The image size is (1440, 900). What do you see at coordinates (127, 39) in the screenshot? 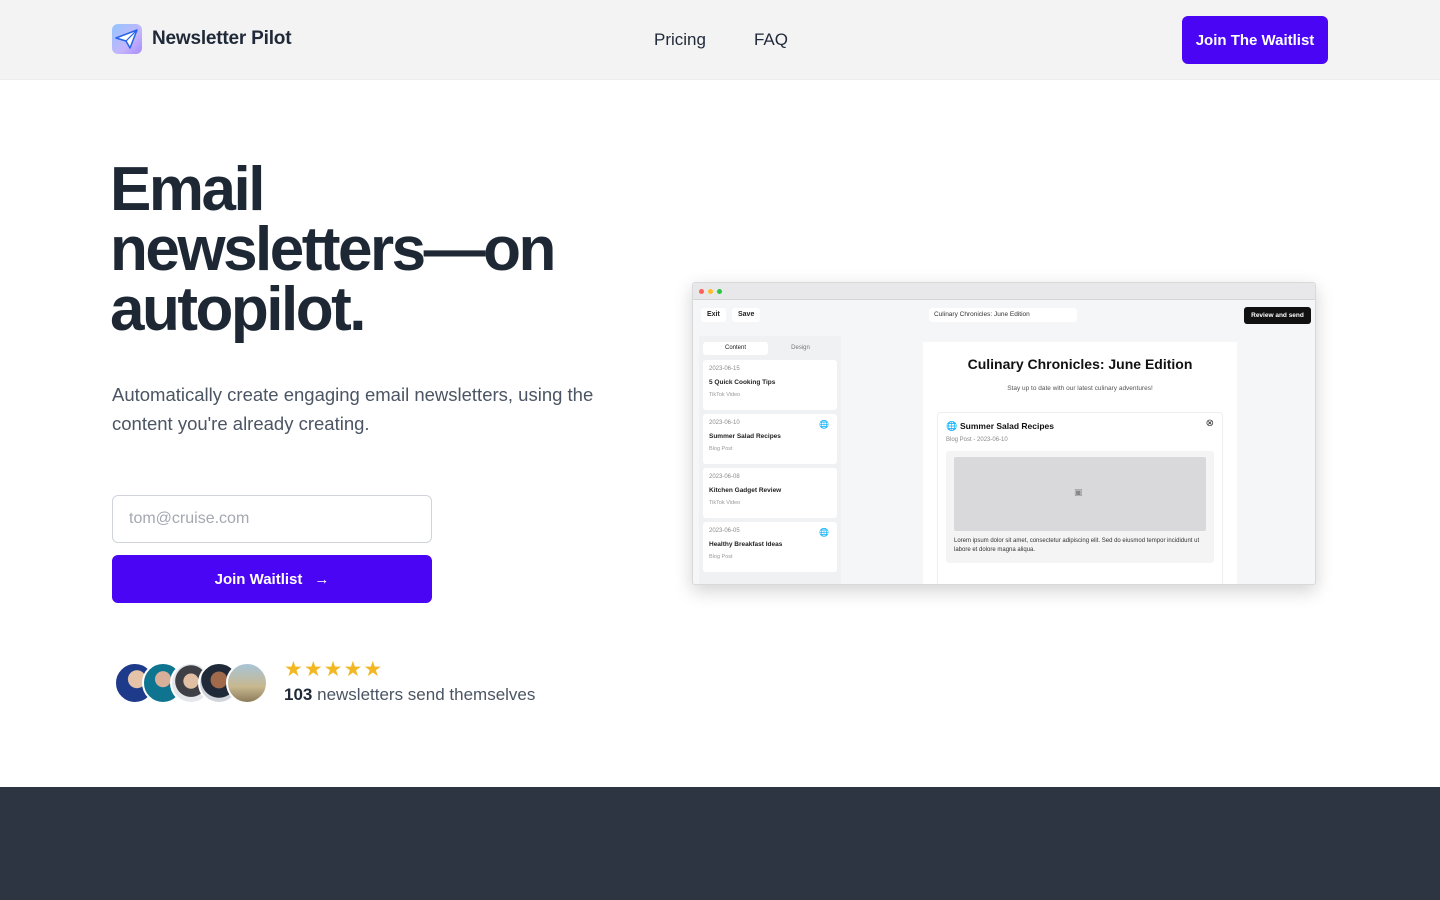
I see `paper-plane-logo-icon` at bounding box center [127, 39].